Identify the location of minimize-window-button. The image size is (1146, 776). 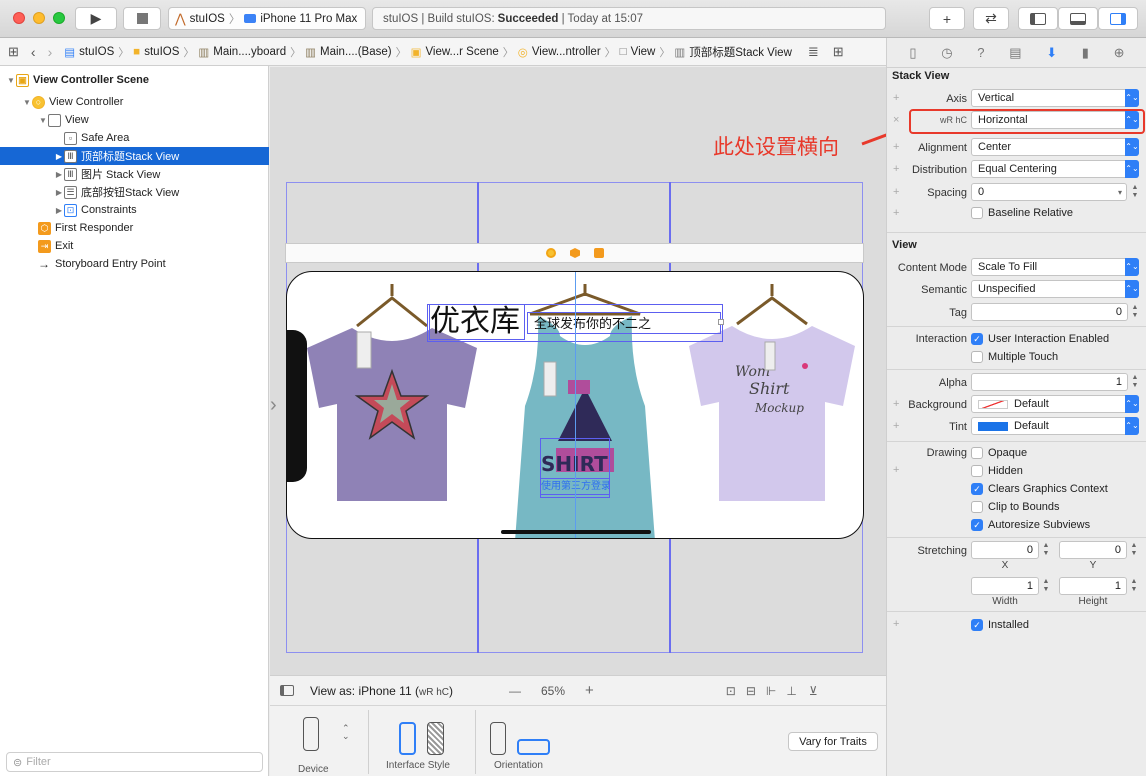
(39, 18).